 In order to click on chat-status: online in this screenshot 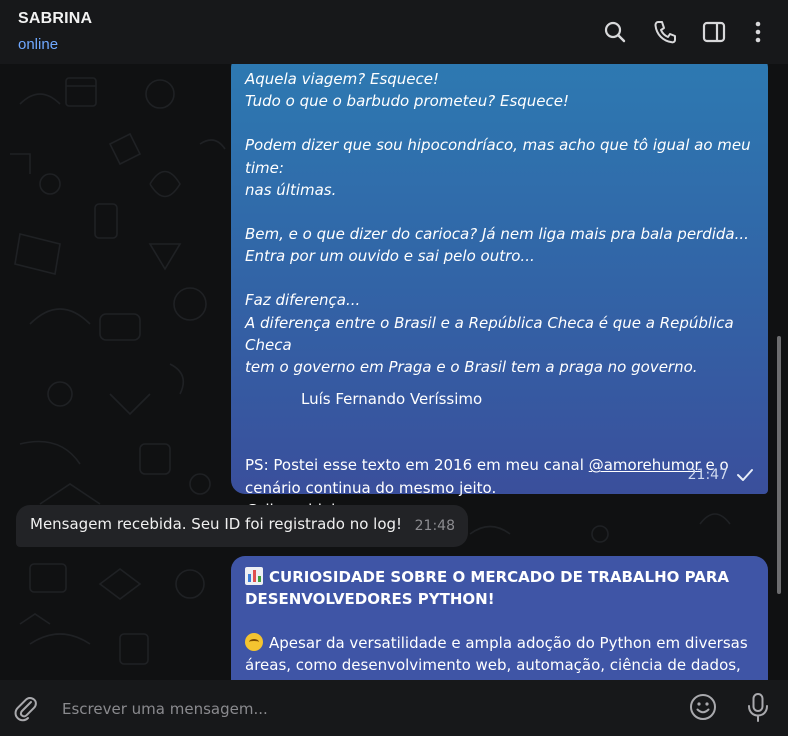, I will do `click(38, 44)`.